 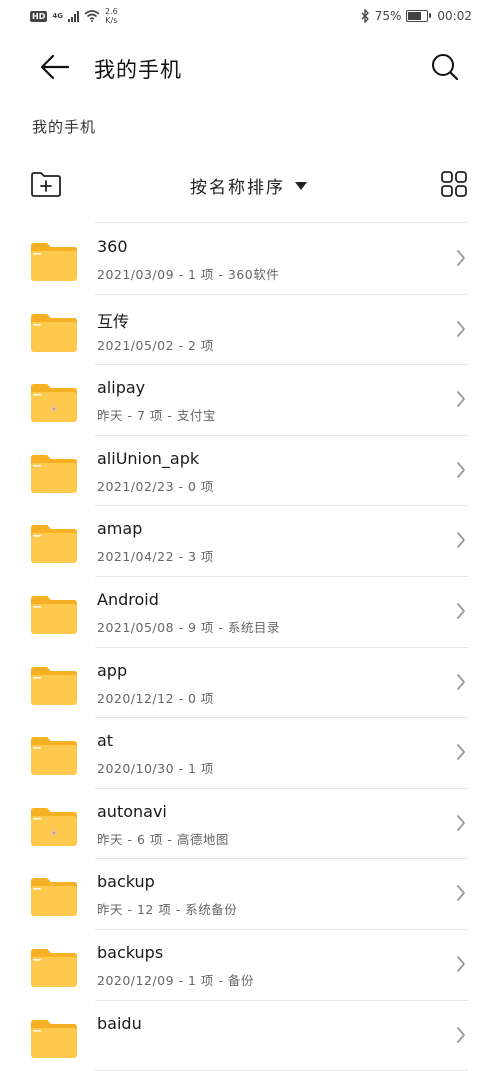 I want to click on back-arrow-icon, so click(x=55, y=67).